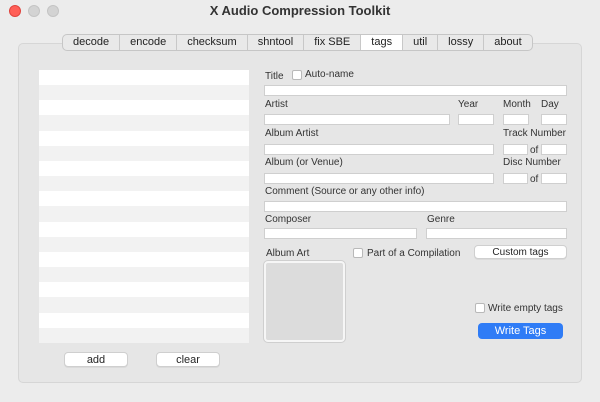 The image size is (600, 402). I want to click on artist-field, so click(357, 119).